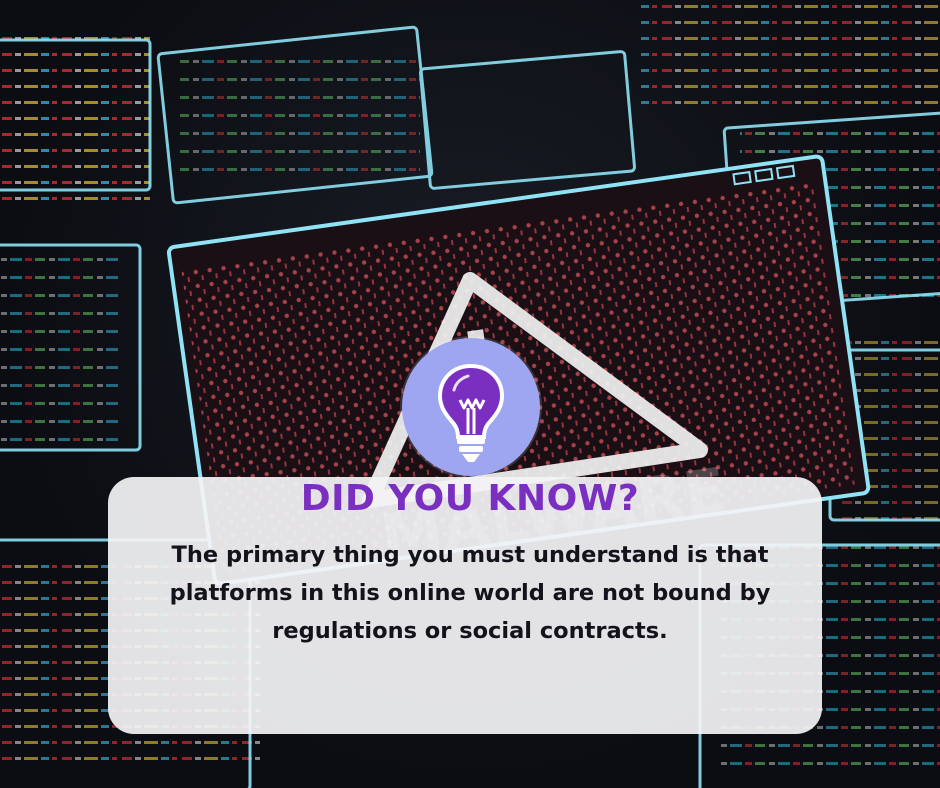 This screenshot has height=788, width=940. What do you see at coordinates (470, 498) in the screenshot?
I see `card-title: DID YOU KNOW?` at bounding box center [470, 498].